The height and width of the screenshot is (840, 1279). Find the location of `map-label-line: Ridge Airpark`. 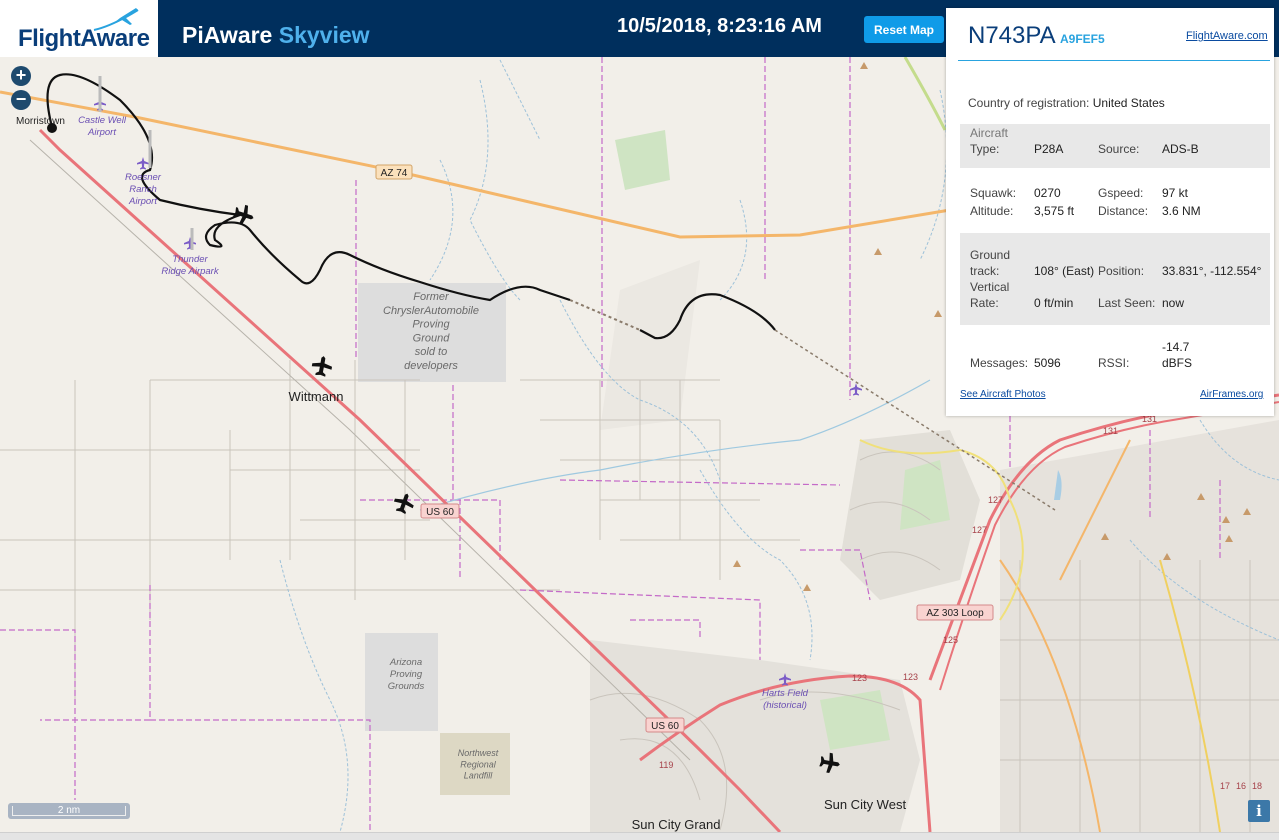

map-label-line: Ridge Airpark is located at coordinates (190, 271).